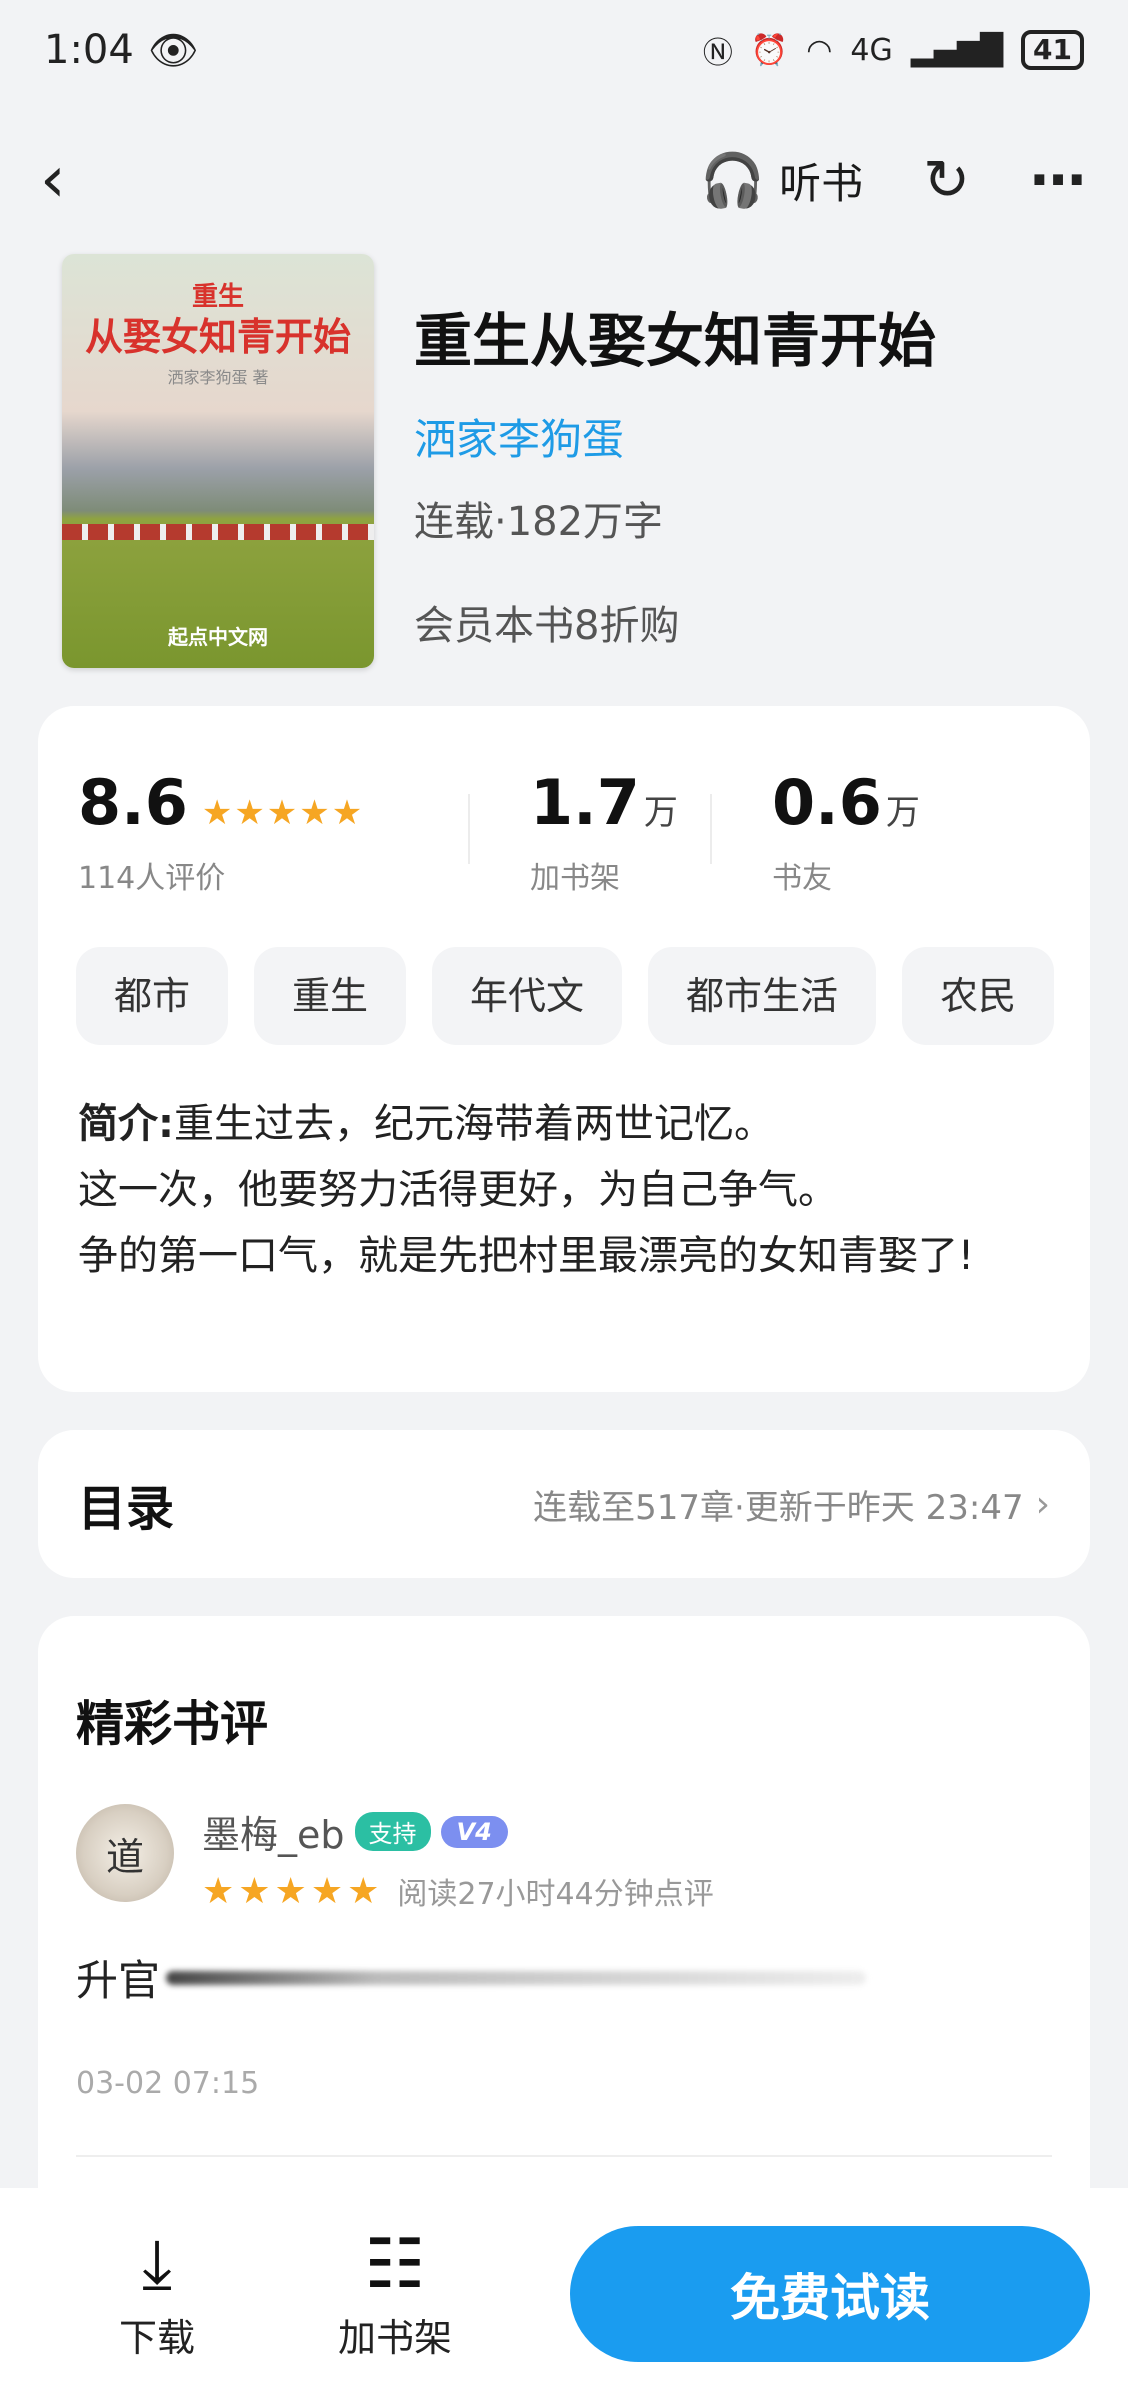 Image resolution: width=1128 pixels, height=2400 pixels. Describe the element at coordinates (564, 2156) in the screenshot. I see `review-divider` at that location.